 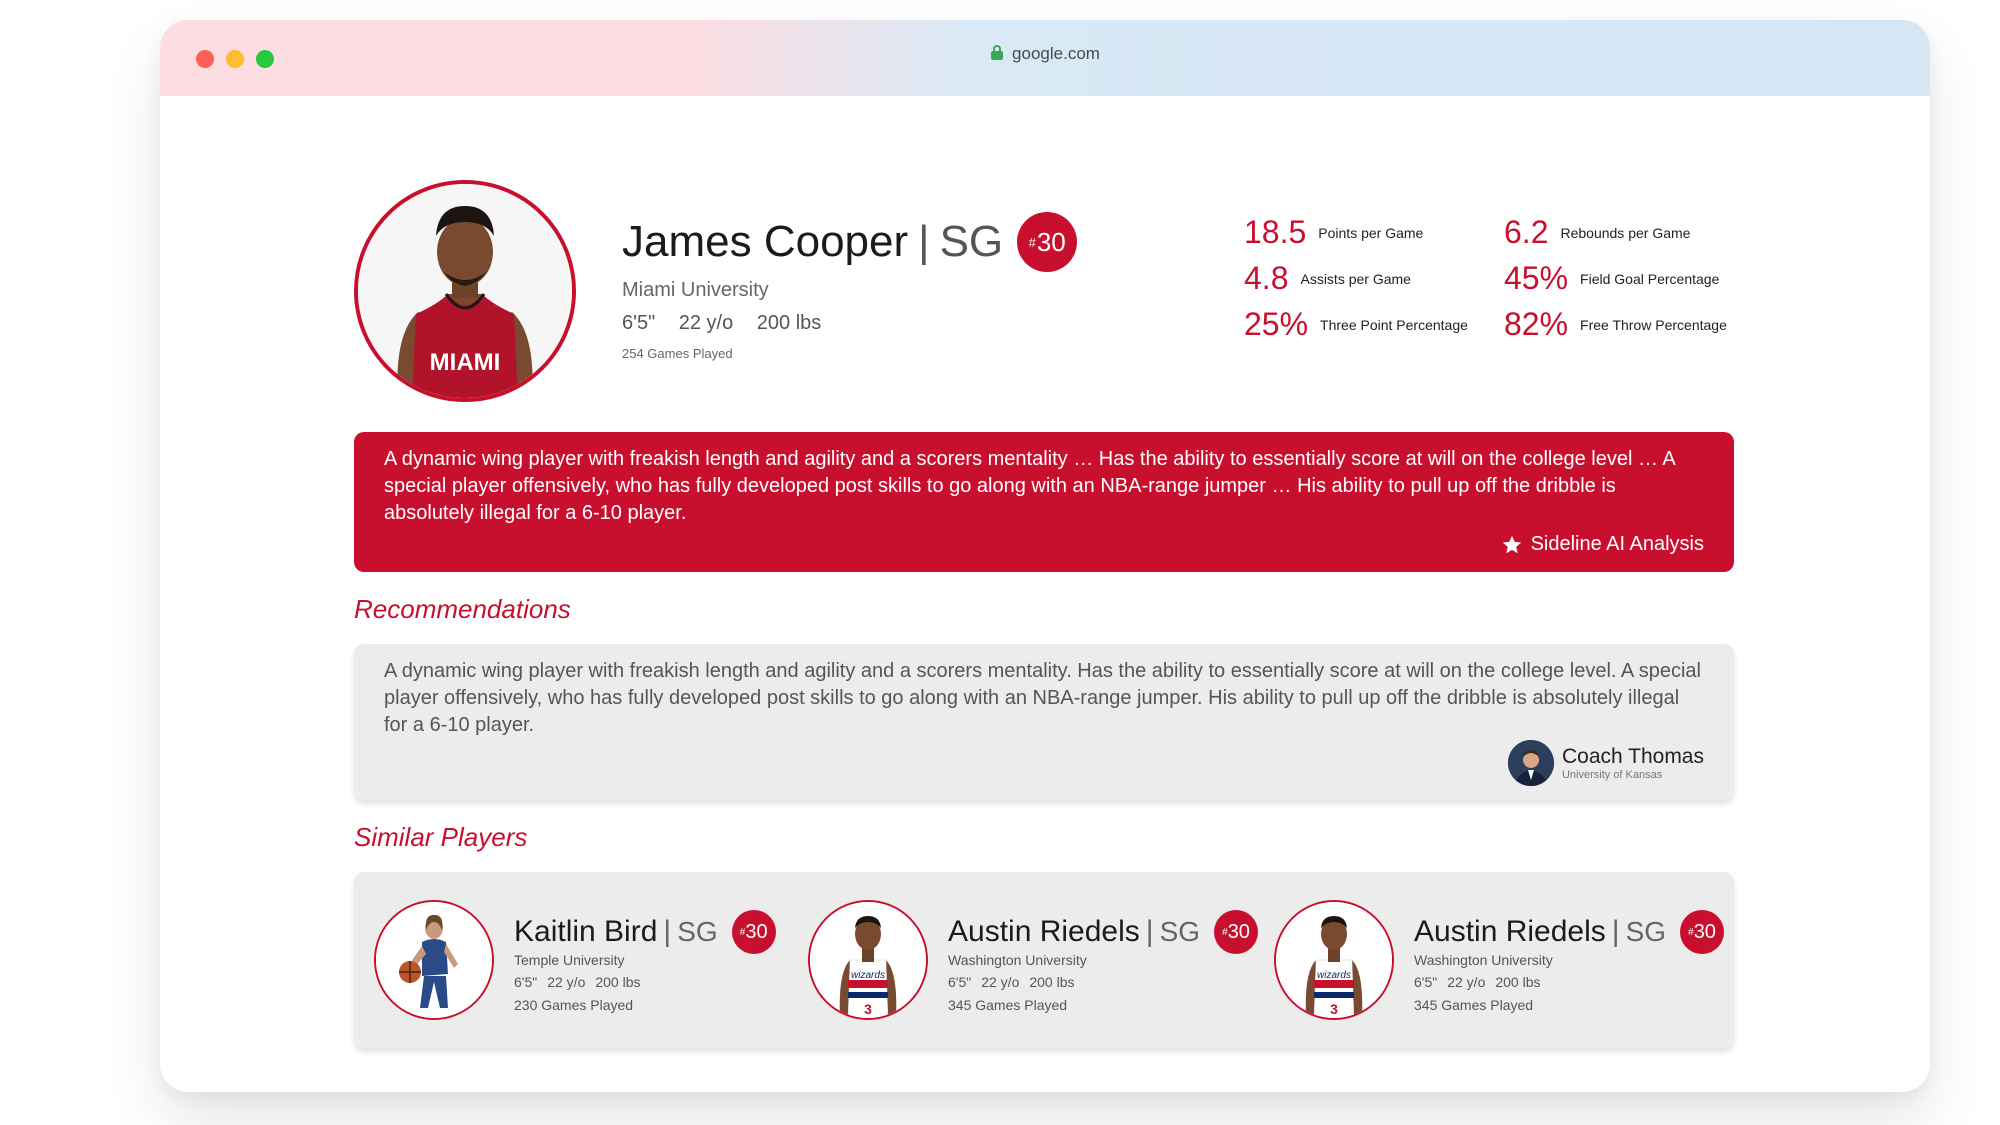 What do you see at coordinates (1530, 763) in the screenshot?
I see `coach-avatar` at bounding box center [1530, 763].